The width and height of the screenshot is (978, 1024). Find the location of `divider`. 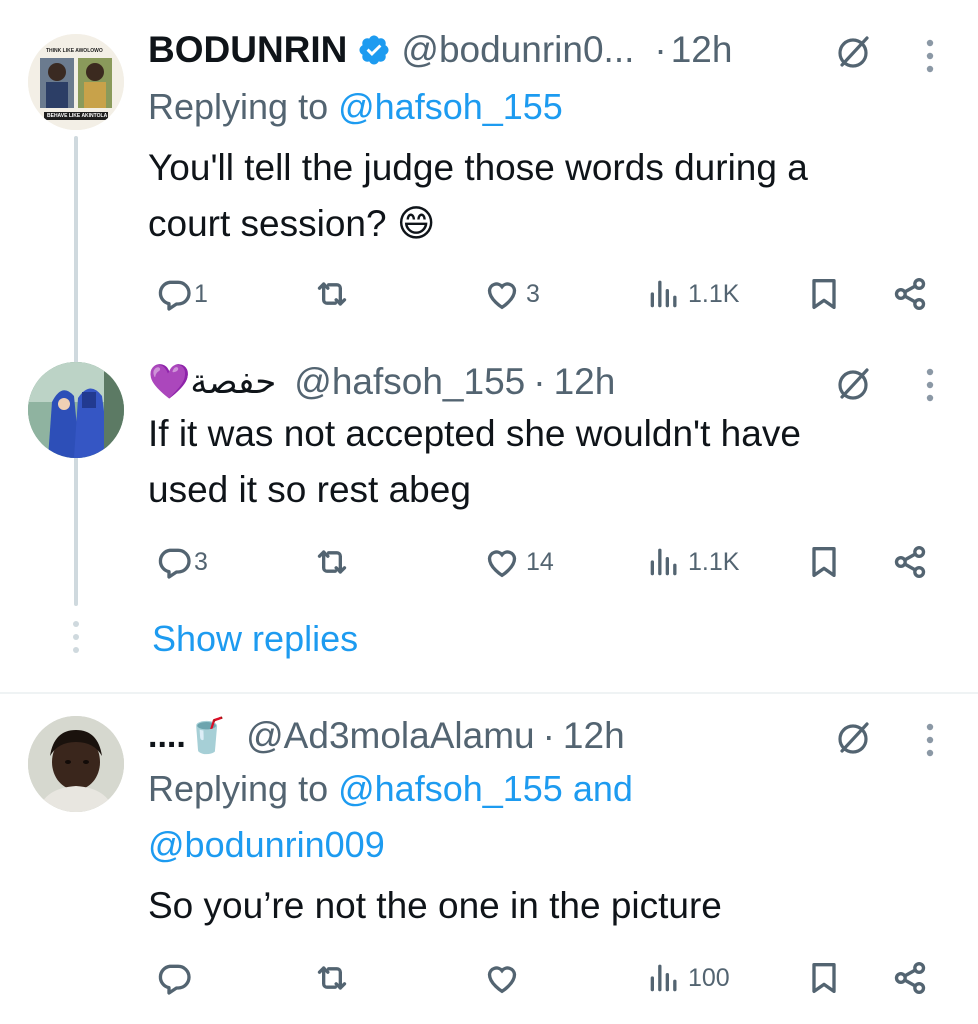

divider is located at coordinates (489, 693).